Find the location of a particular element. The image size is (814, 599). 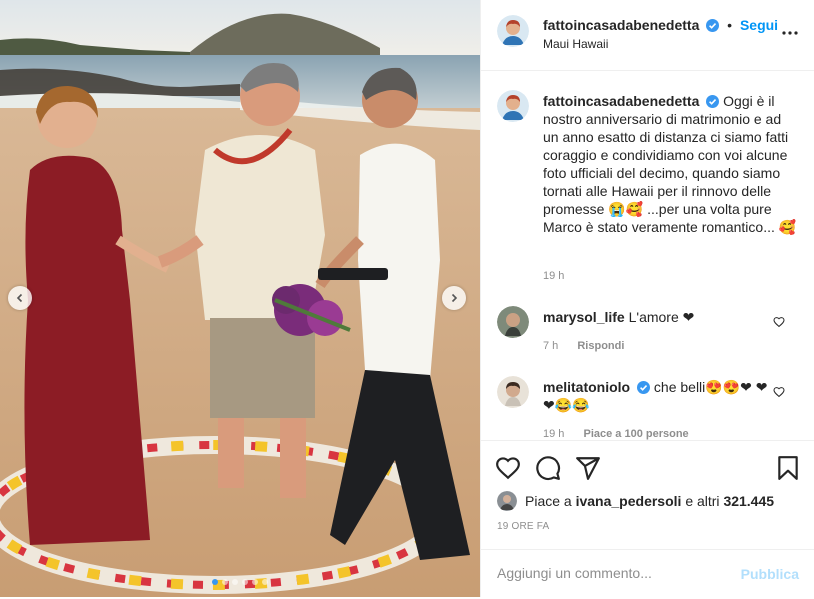

carousel-next-button is located at coordinates (454, 298).